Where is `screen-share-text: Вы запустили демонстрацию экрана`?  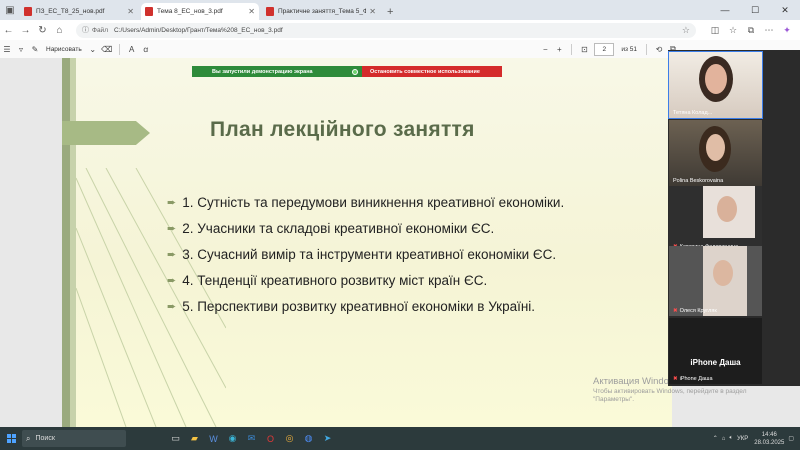 screen-share-text: Вы запустили демонстрацию экрана is located at coordinates (262, 71).